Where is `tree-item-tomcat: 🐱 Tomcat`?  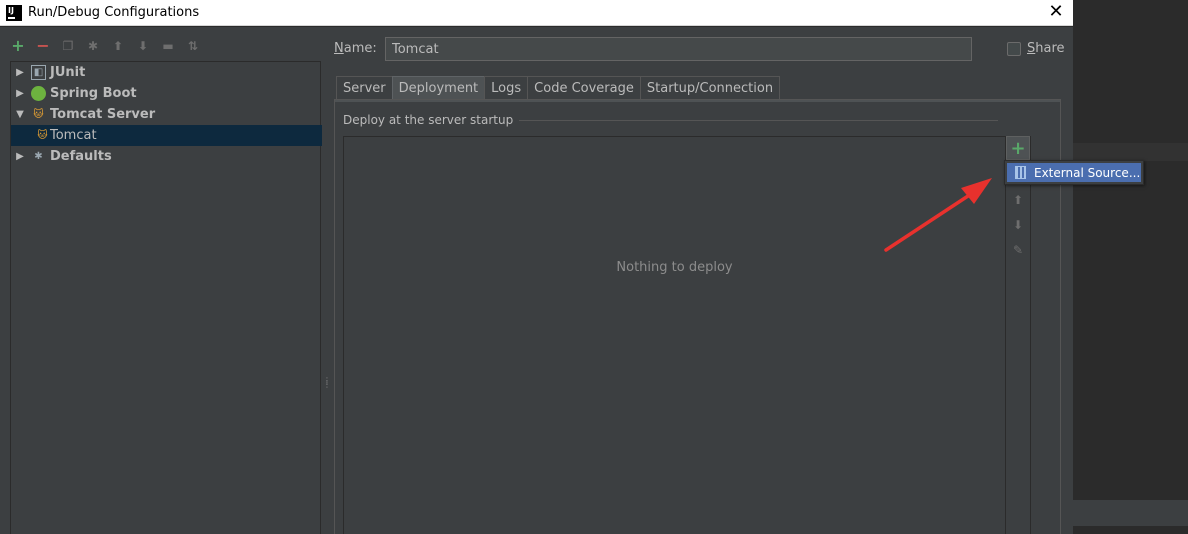
tree-item-tomcat: 🐱 Tomcat is located at coordinates (166, 135).